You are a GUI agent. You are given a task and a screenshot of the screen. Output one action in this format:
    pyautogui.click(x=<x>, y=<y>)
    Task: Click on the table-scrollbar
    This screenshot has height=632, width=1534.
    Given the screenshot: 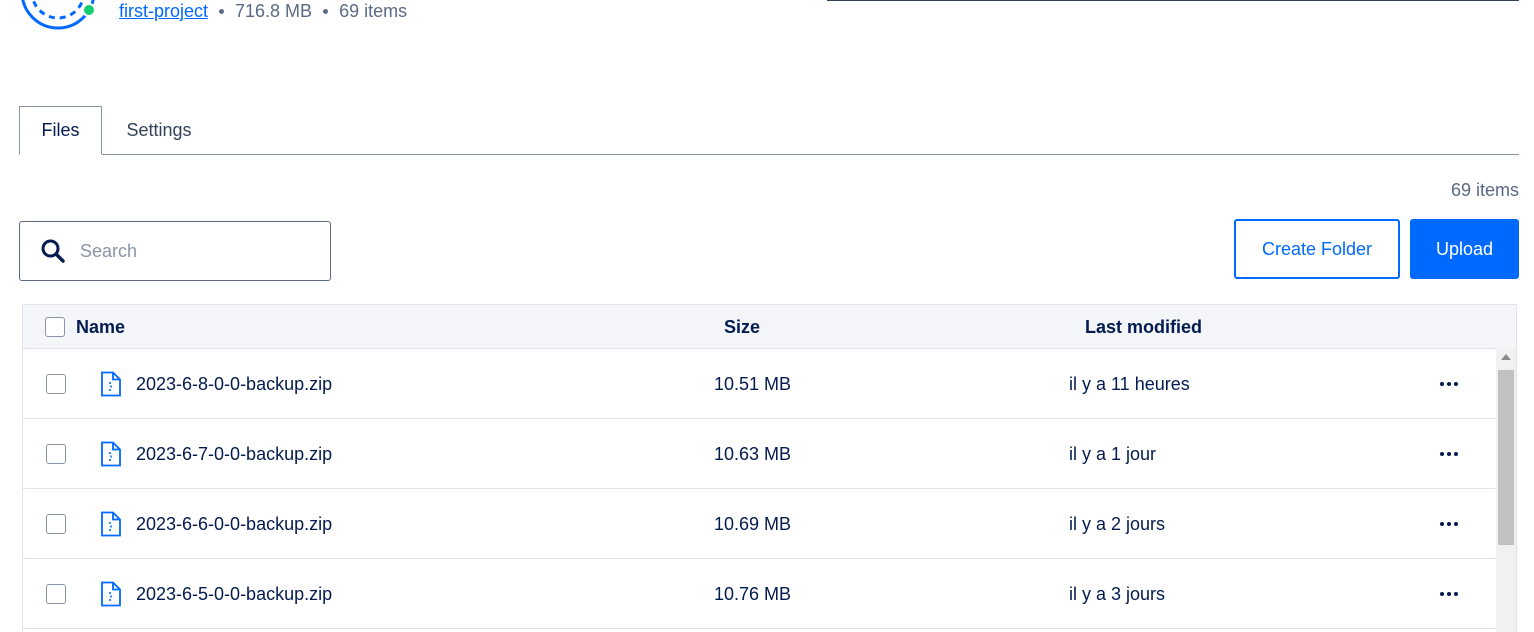 What is the action you would take?
    pyautogui.click(x=1506, y=490)
    